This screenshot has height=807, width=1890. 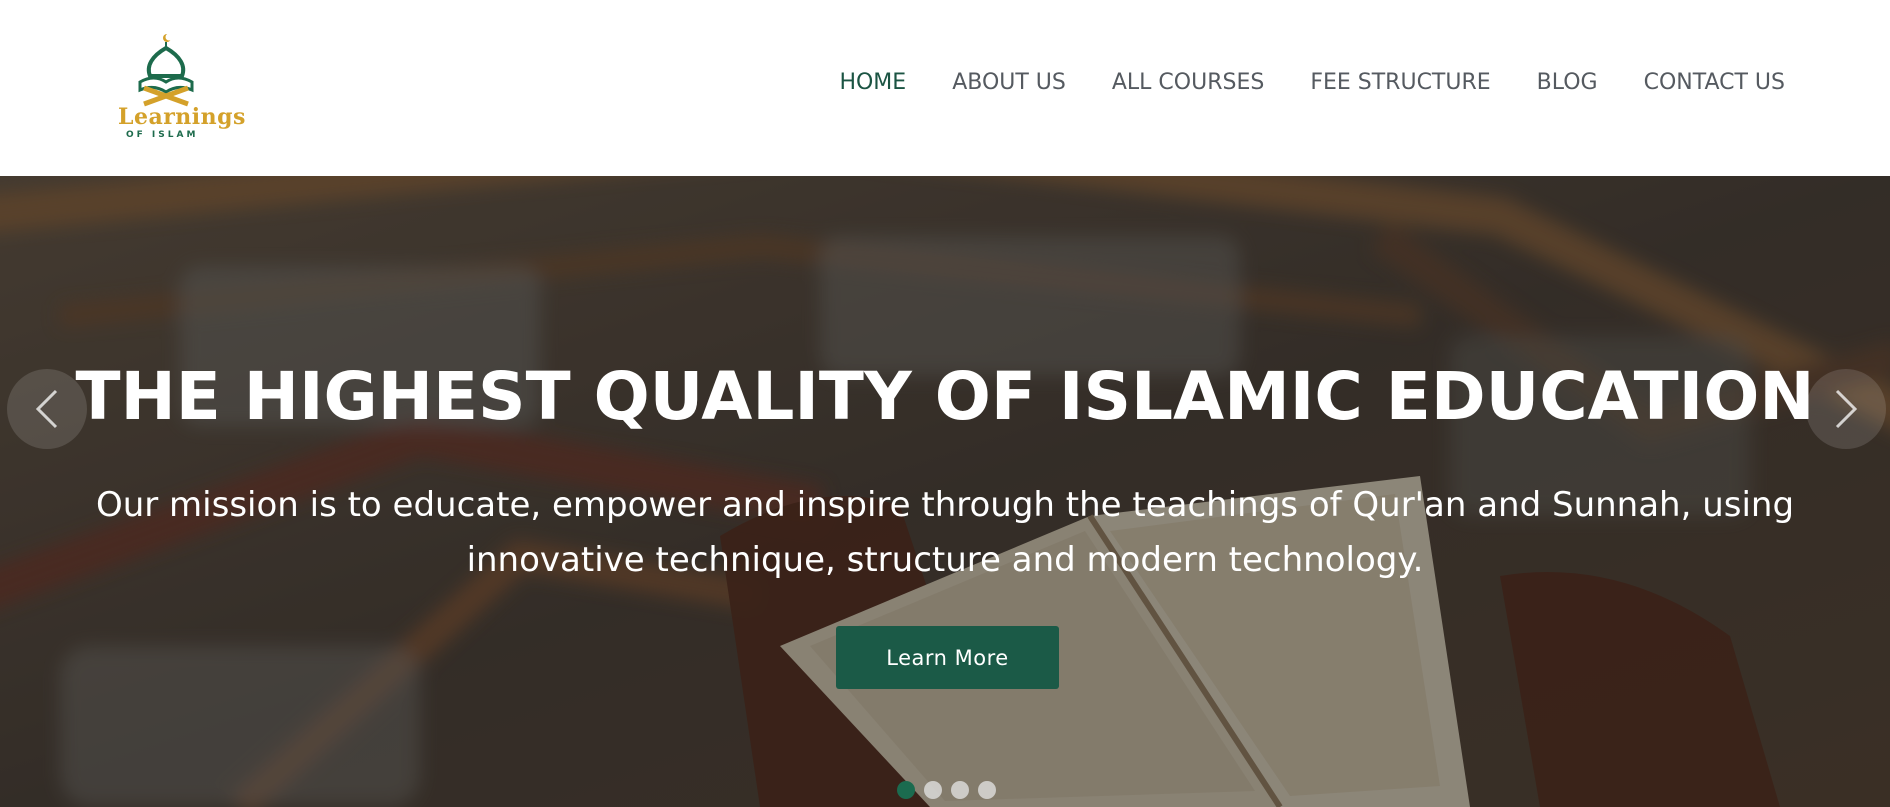 What do you see at coordinates (945, 396) in the screenshot?
I see `hero-title: THE HIGHEST QUALITY OF ISLAMIC EDUCATION` at bounding box center [945, 396].